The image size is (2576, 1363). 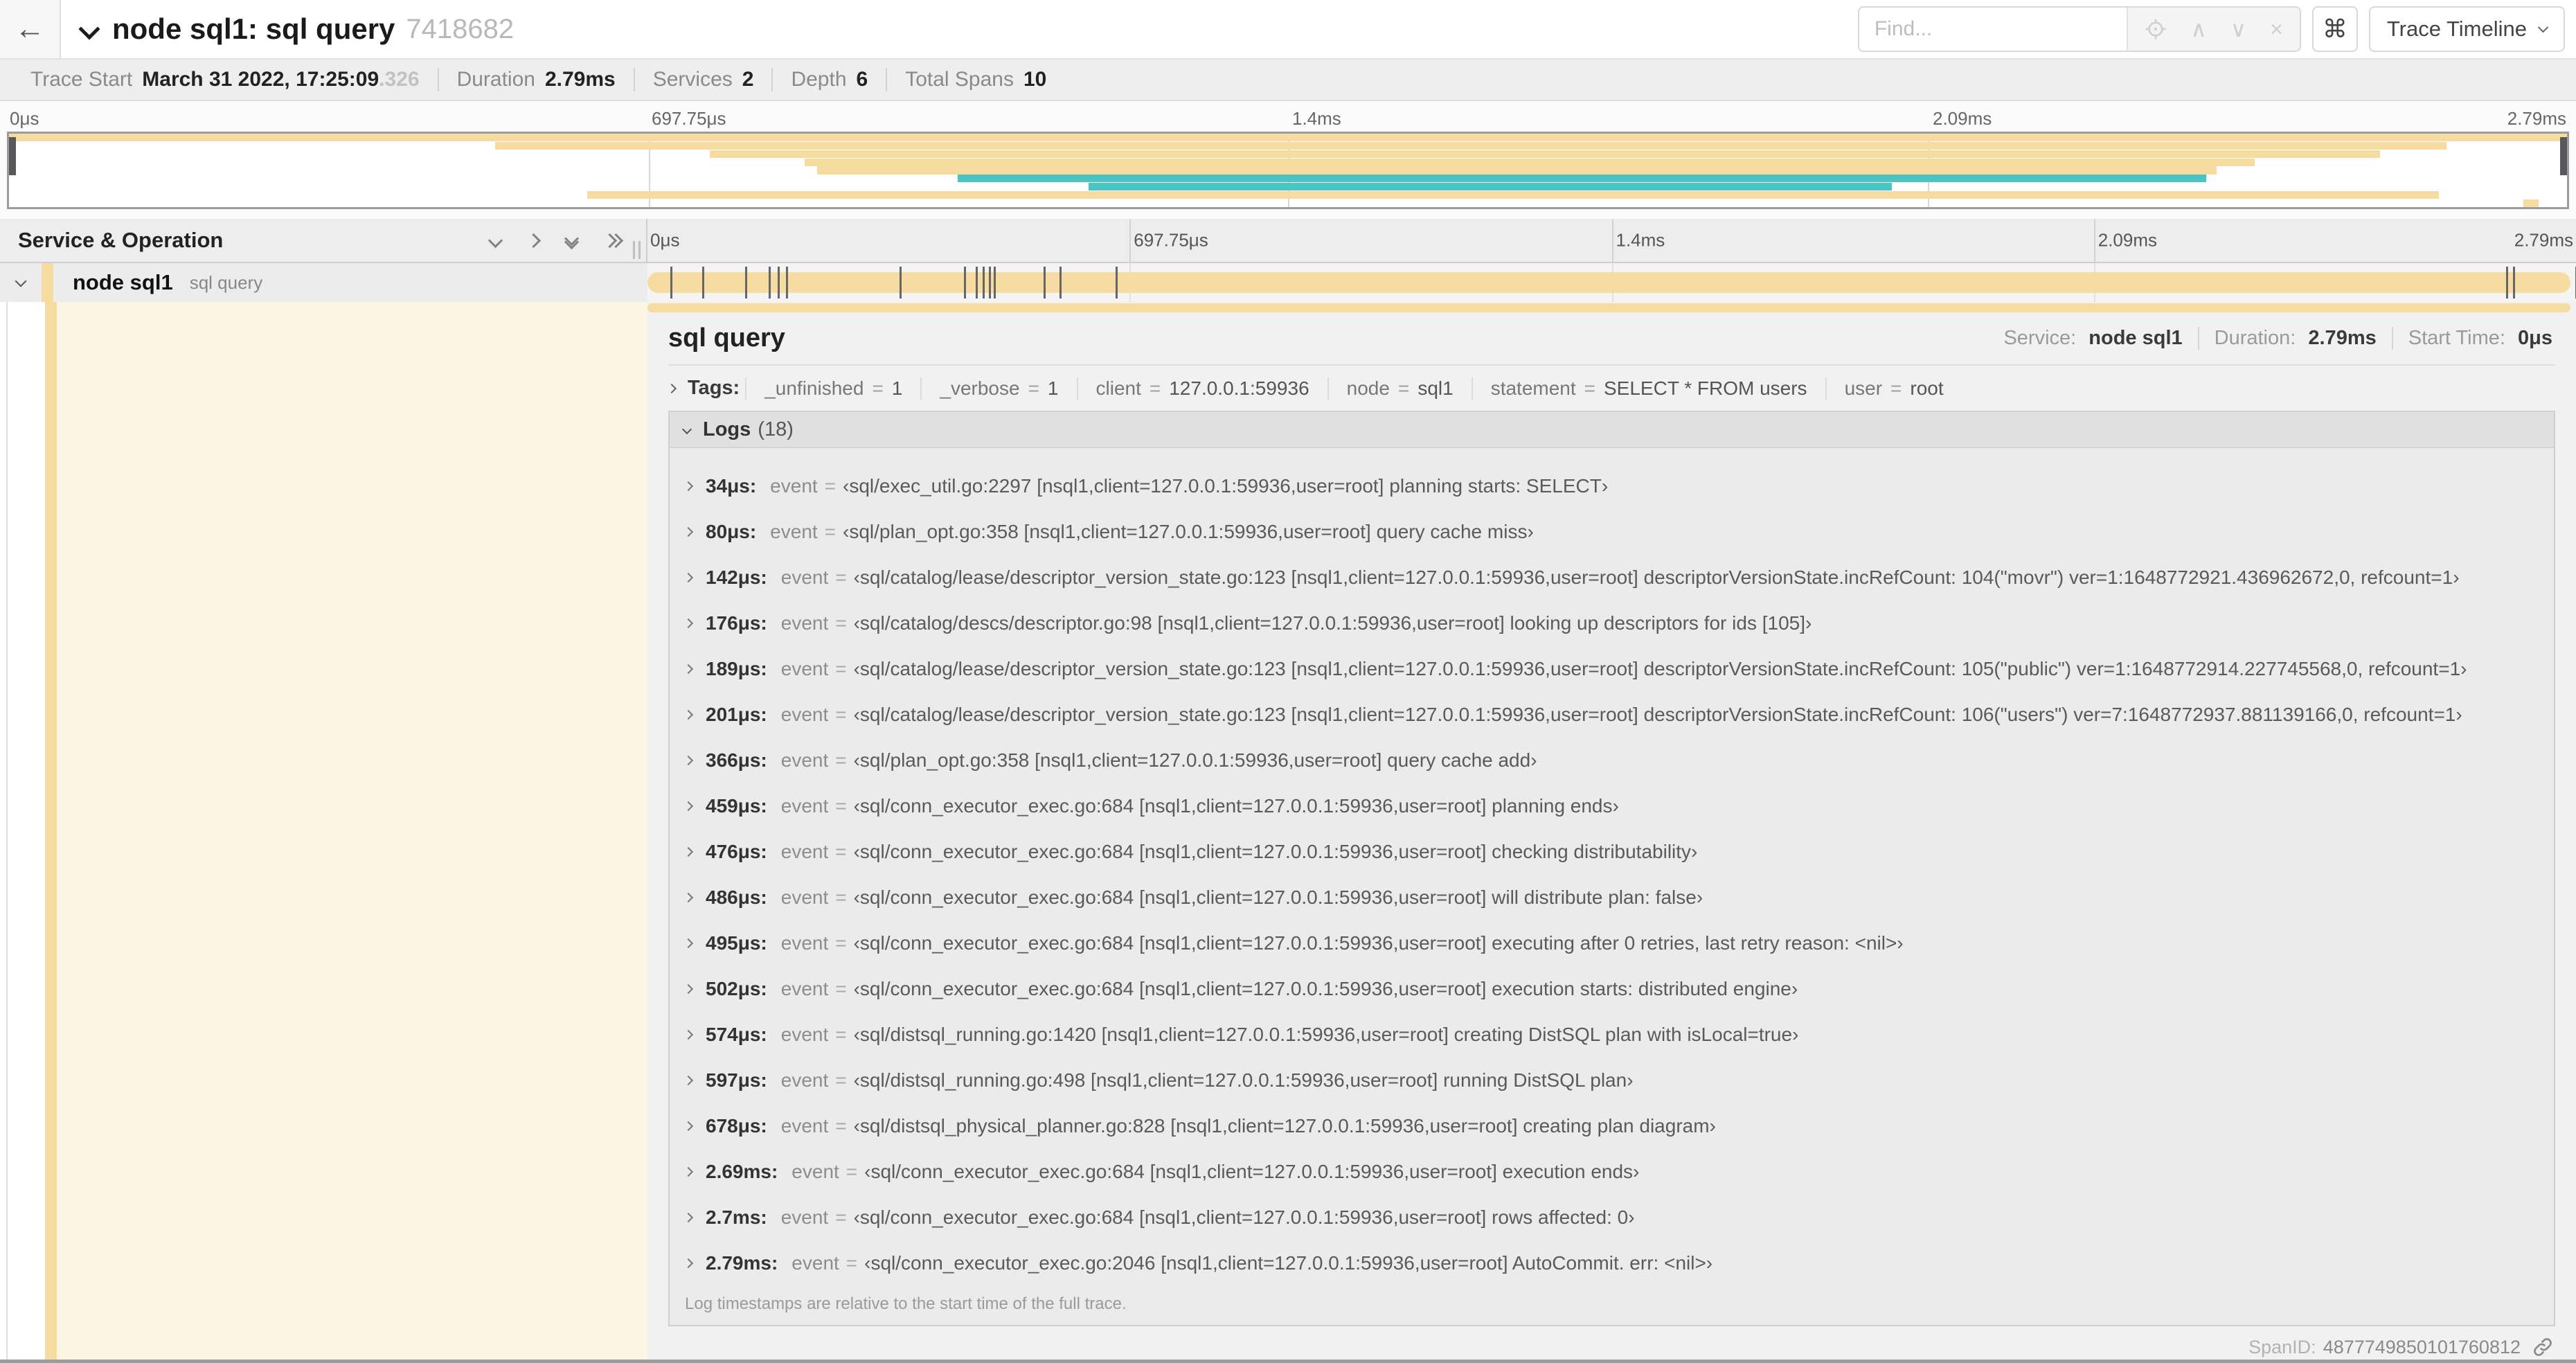 I want to click on span-timeline-track, so click(x=1612, y=282).